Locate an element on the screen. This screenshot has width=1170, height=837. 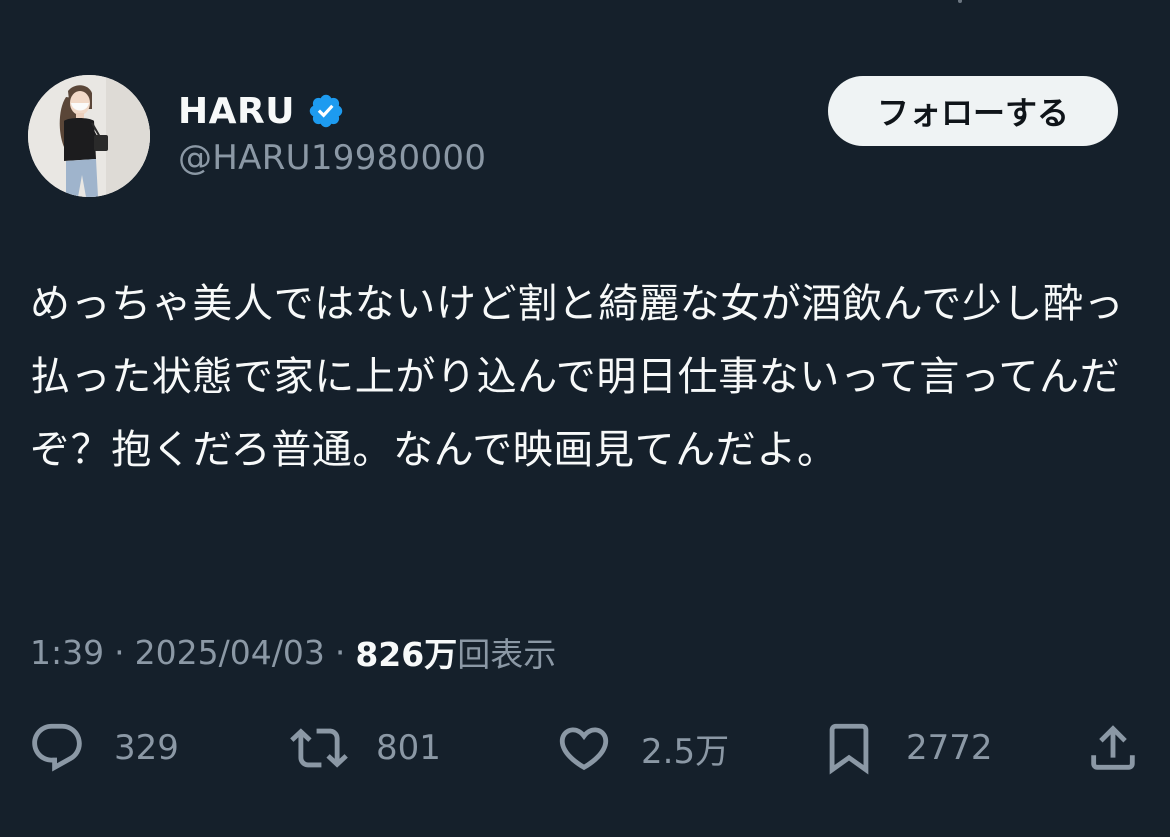
profile-photo is located at coordinates (89, 136).